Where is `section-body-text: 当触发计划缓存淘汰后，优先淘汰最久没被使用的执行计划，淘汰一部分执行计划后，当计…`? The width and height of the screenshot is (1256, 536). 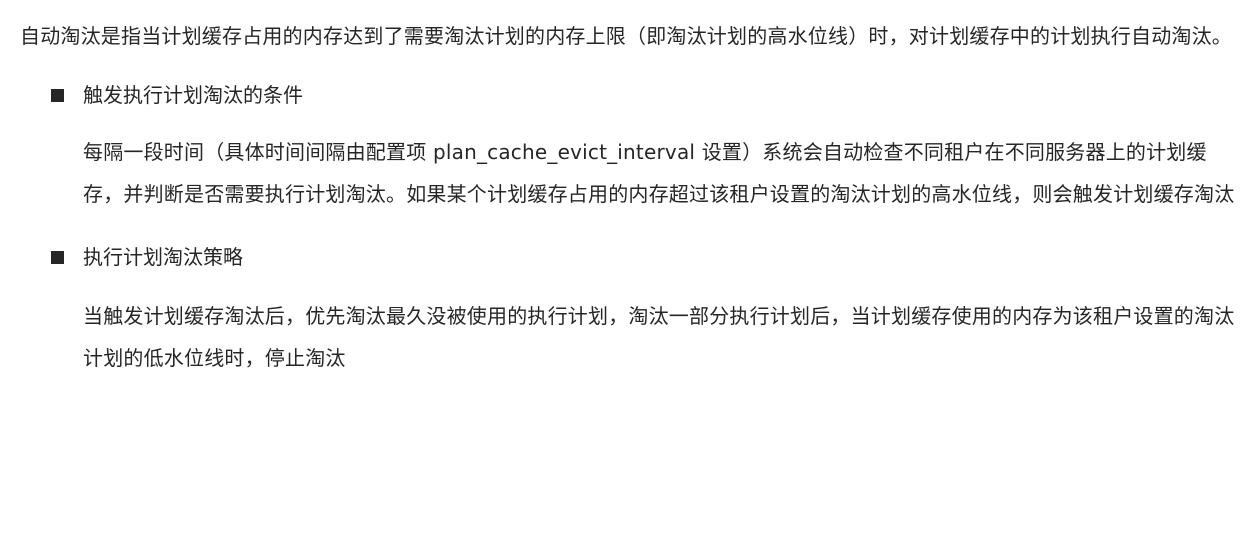
section-body-text: 当触发计划缓存淘汰后，优先淘汰最久没被使用的执行计划，淘汰一部分执行计划后，当计… is located at coordinates (659, 337).